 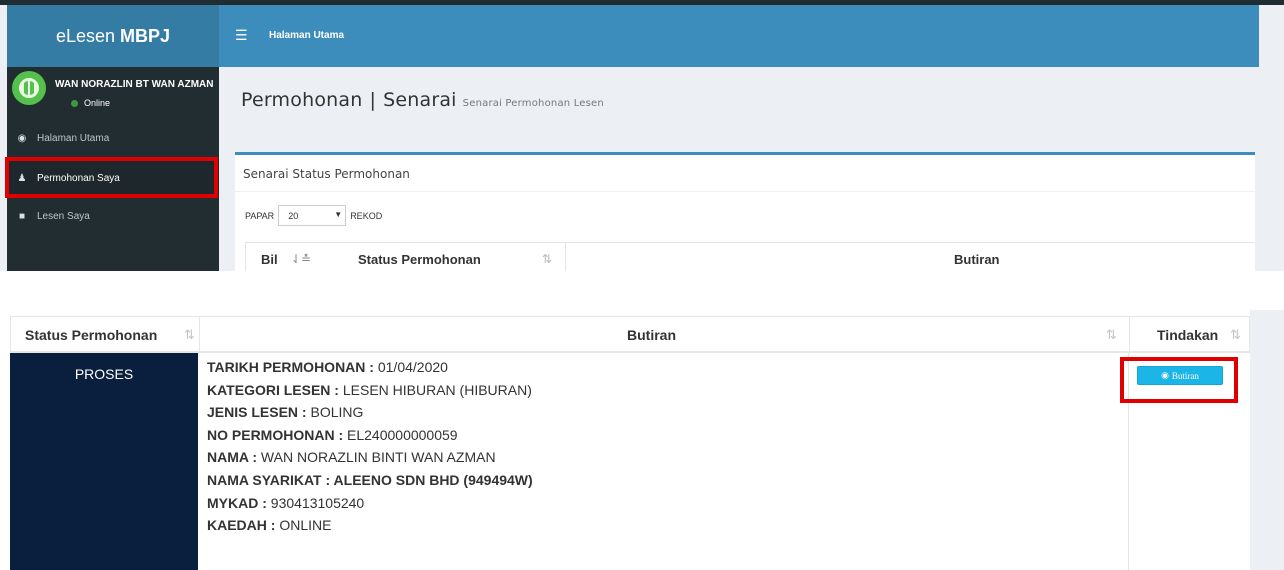 I want to click on app-logo: eLesen MBPJ, so click(x=113, y=36).